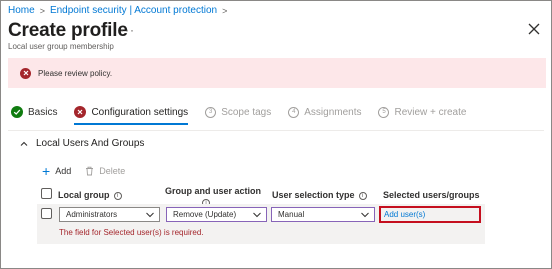 This screenshot has width=552, height=269. What do you see at coordinates (43, 112) in the screenshot?
I see `tab-label: Basics` at bounding box center [43, 112].